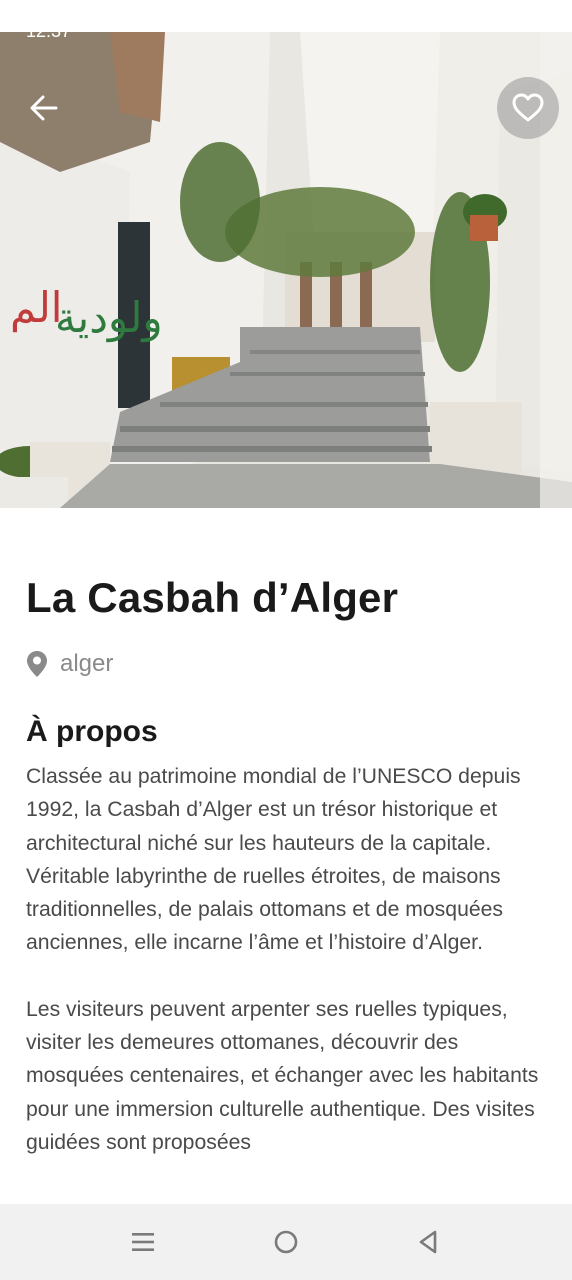  What do you see at coordinates (92, 731) in the screenshot?
I see `about-heading: À propos` at bounding box center [92, 731].